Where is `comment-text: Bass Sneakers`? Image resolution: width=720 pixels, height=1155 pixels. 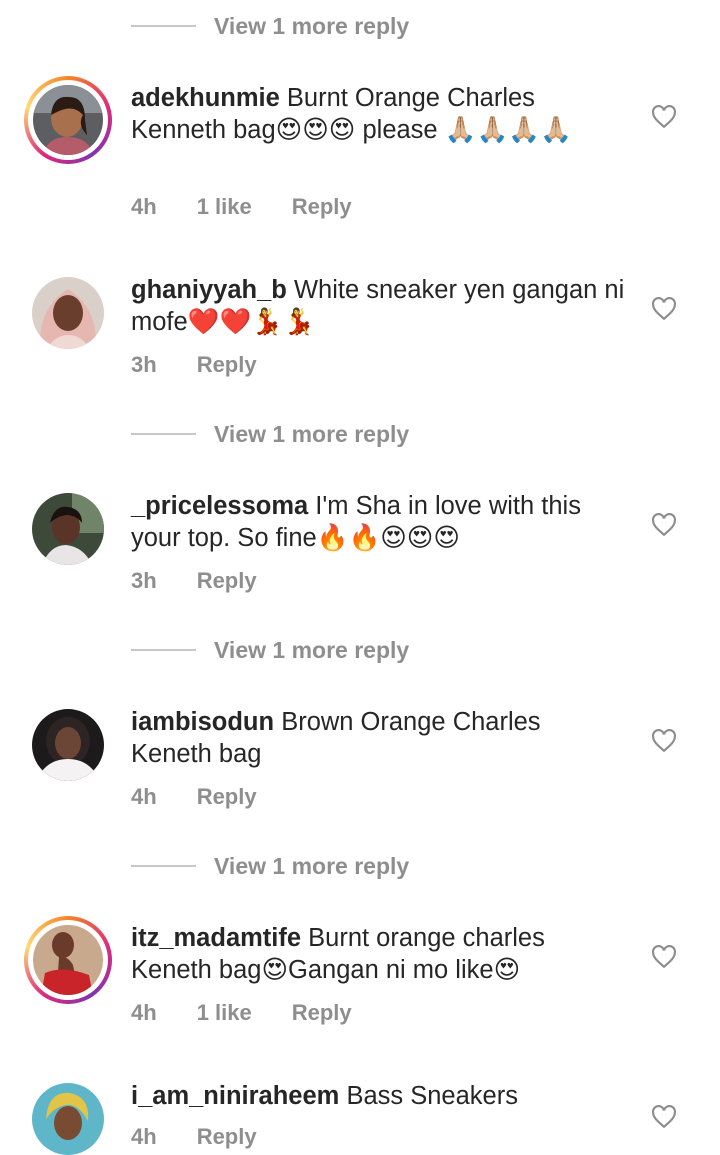
comment-text: Bass Sneakers is located at coordinates (432, 1096).